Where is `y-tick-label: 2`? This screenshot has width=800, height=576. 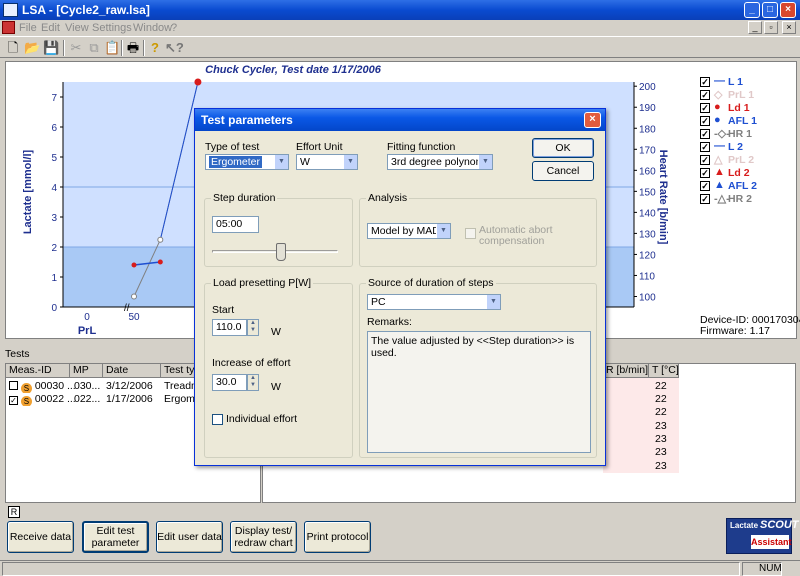 y-tick-label: 2 is located at coordinates (54, 248).